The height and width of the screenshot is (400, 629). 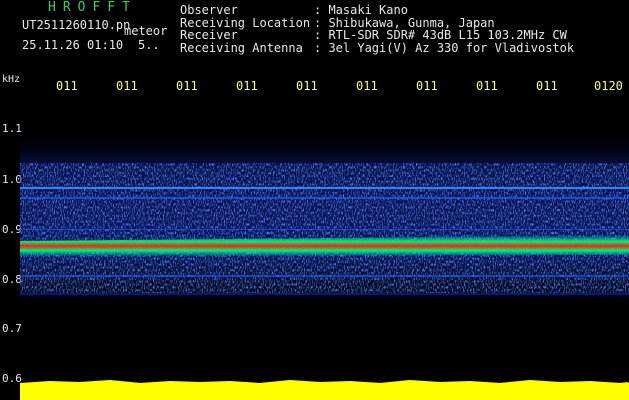 I want to click on meteor-label: meteor, so click(x=146, y=31).